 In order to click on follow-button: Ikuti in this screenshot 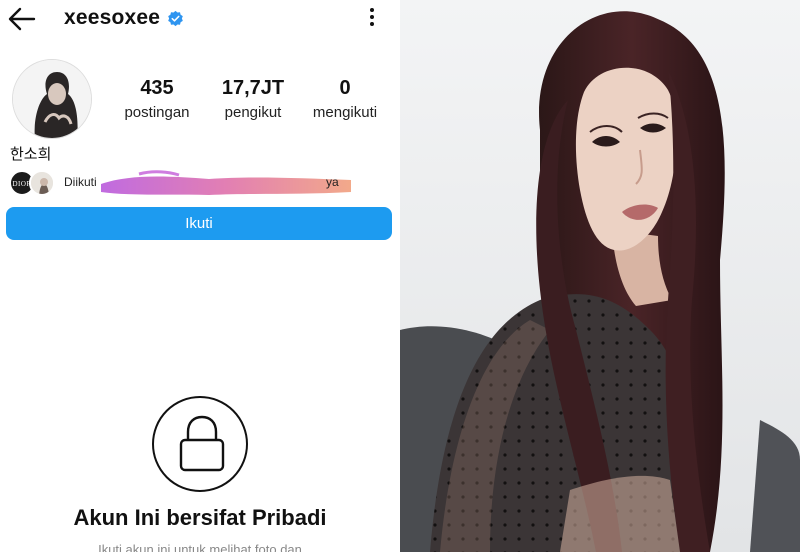, I will do `click(199, 223)`.